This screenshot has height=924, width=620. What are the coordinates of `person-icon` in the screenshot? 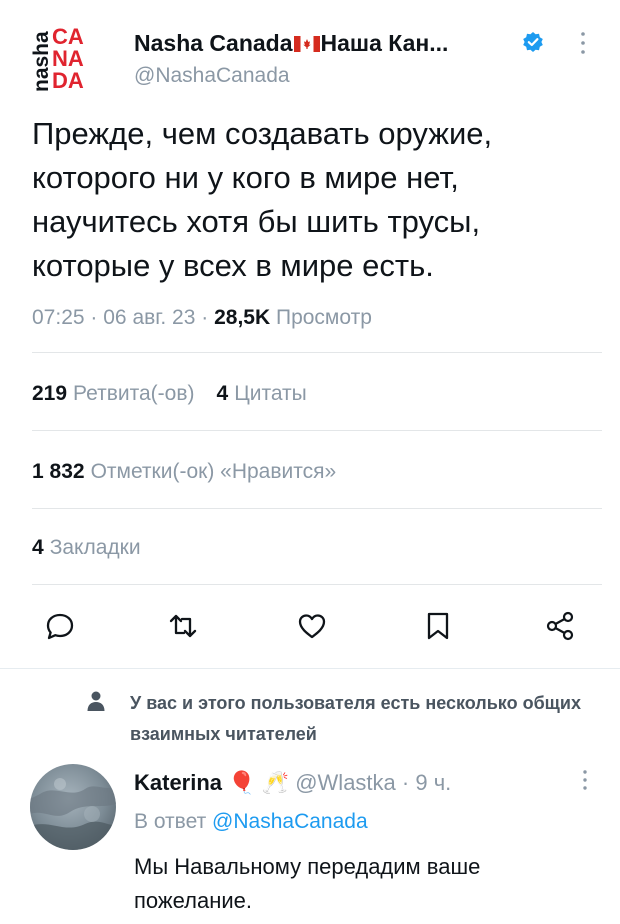 It's located at (96, 701).